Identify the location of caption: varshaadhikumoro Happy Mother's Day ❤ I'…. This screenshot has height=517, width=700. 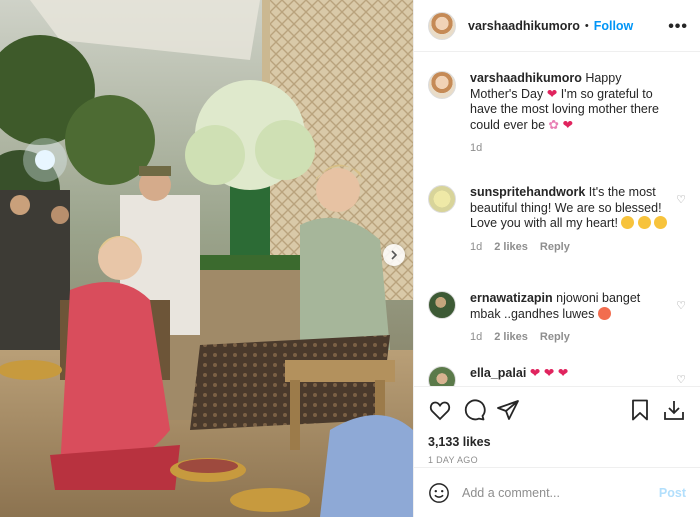
(557, 114).